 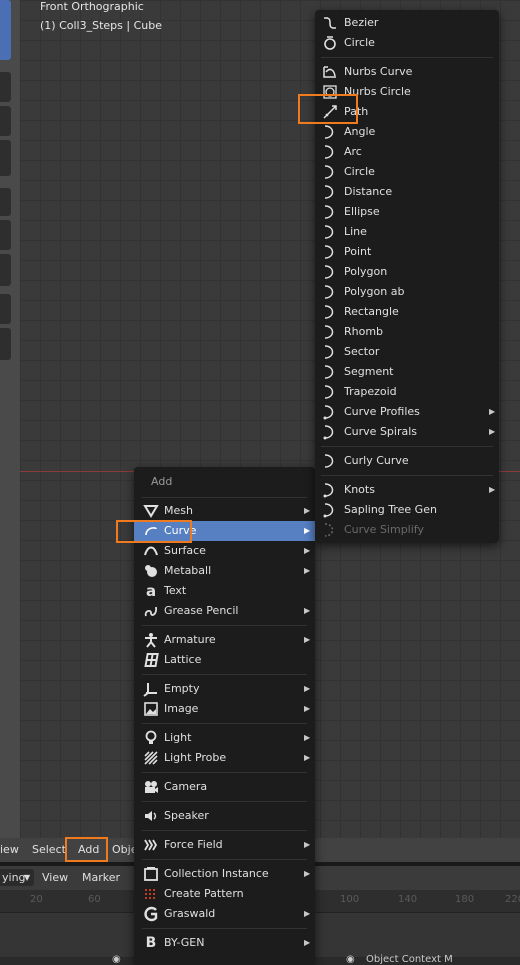 I want to click on menu-item-light: Light ▶, so click(x=224, y=738).